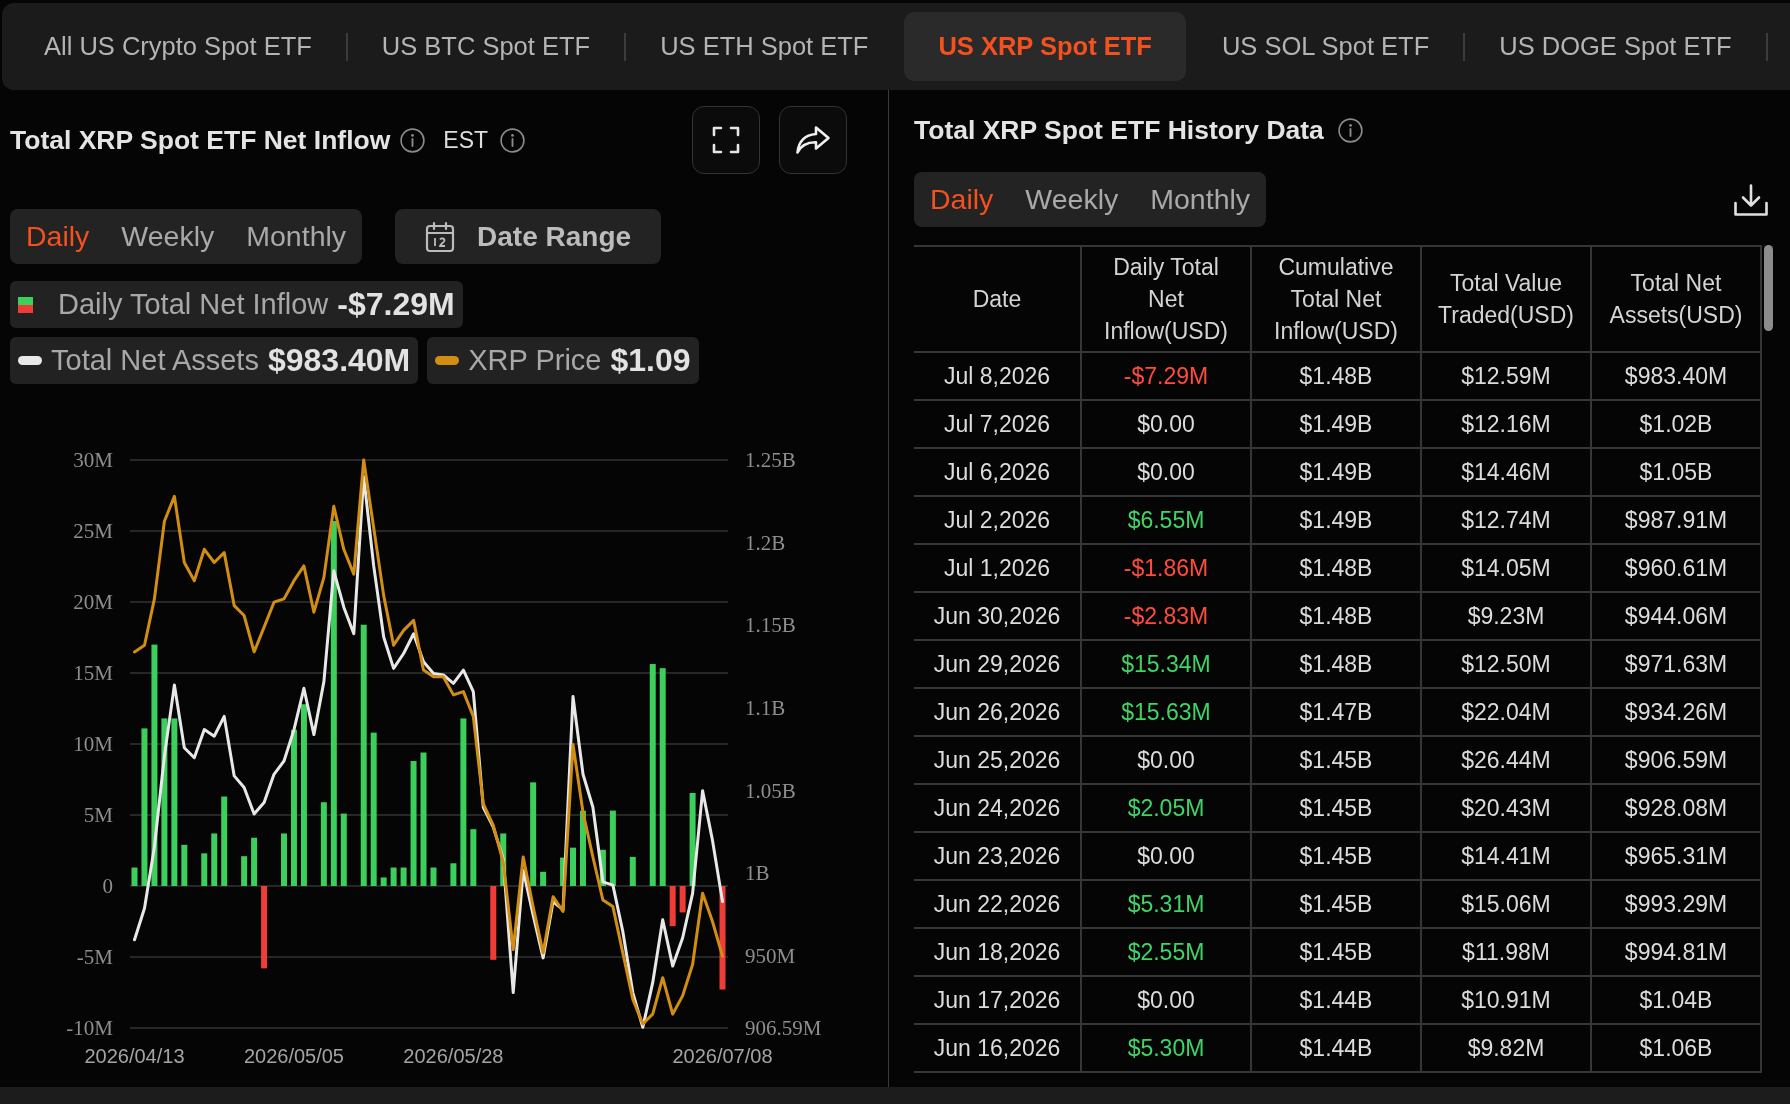 The width and height of the screenshot is (1790, 1104). I want to click on y-axis-label: 5M, so click(98, 815).